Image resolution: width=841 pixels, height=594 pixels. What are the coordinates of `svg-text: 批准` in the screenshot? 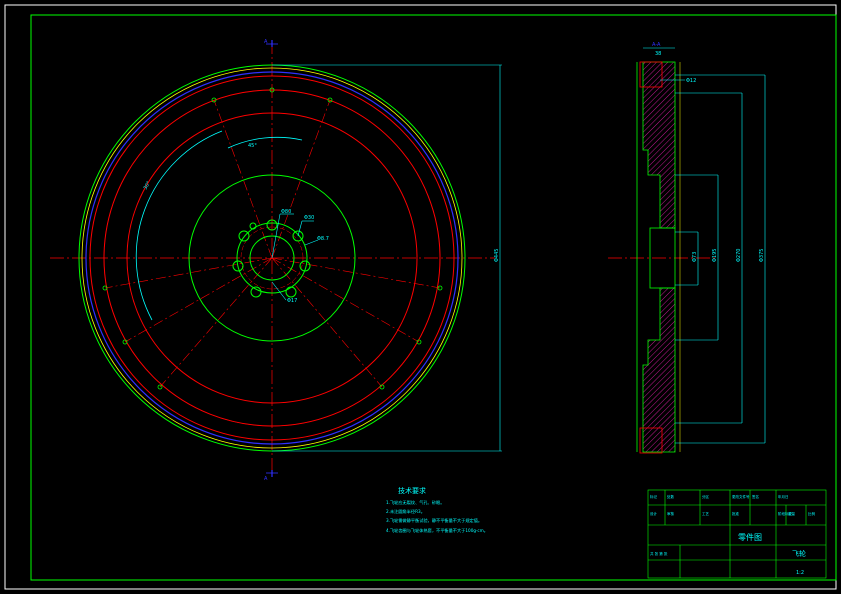 It's located at (736, 513).